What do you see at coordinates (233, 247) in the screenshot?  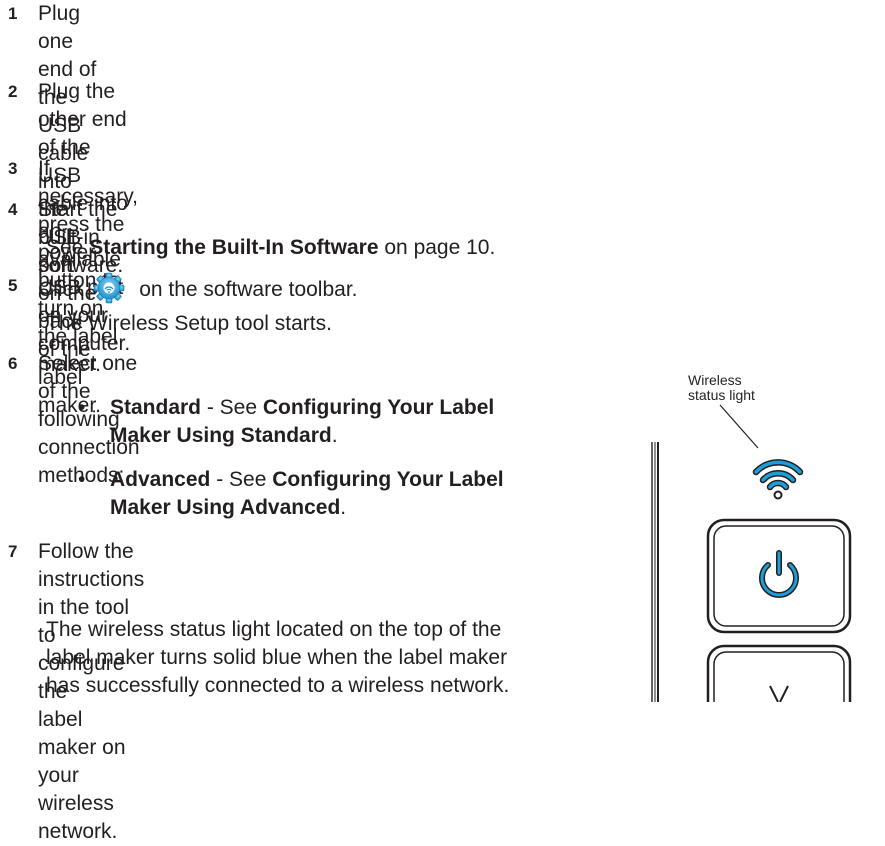 I see `cross-reference-link: Starting the Built-In Software` at bounding box center [233, 247].